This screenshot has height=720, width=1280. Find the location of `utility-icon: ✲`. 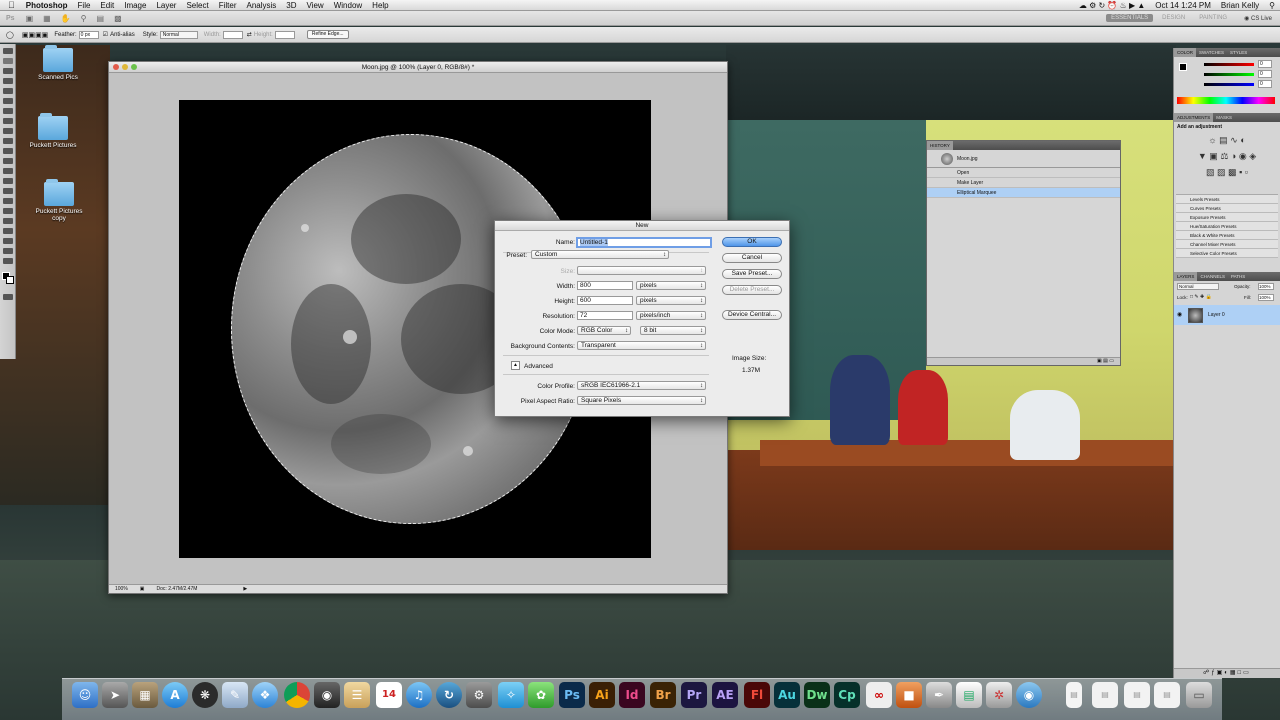

utility-icon: ✲ is located at coordinates (999, 695).